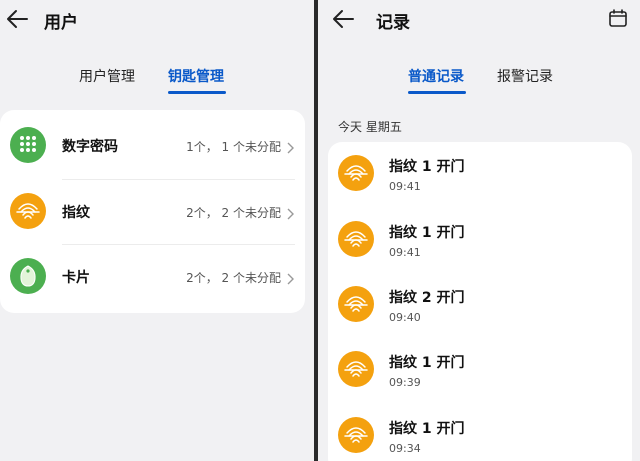  I want to click on tab-normal-records: 普通记录, so click(436, 76).